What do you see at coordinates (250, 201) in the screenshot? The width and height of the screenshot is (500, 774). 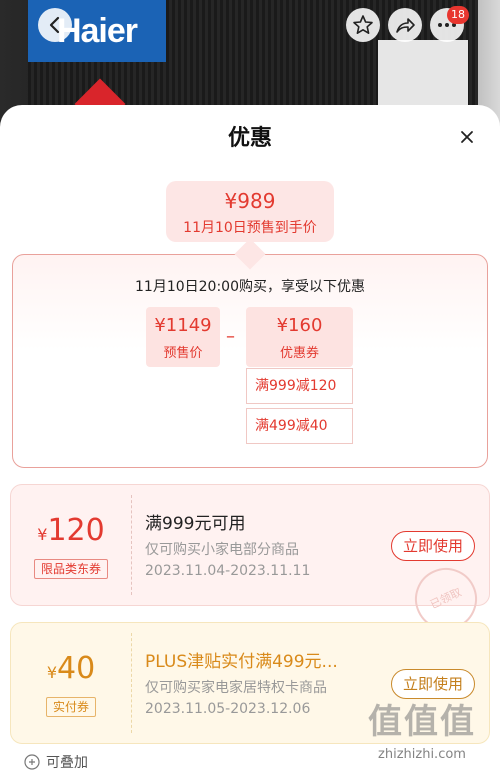 I see `final-price: ¥989` at bounding box center [250, 201].